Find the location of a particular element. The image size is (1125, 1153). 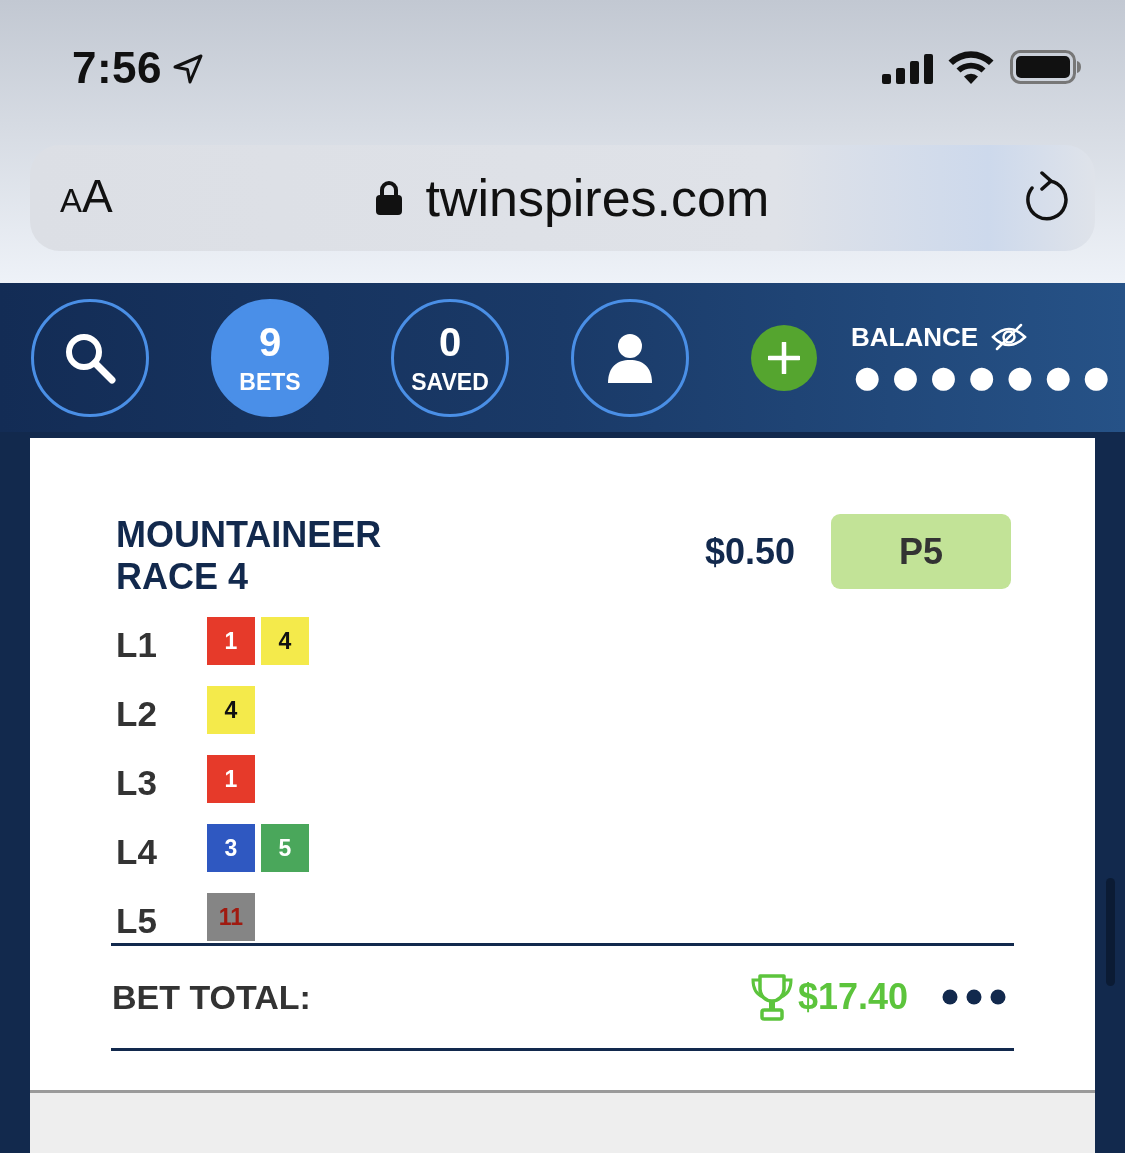

race-title: MOUNTAINEER RACE 4 is located at coordinates (249, 556).